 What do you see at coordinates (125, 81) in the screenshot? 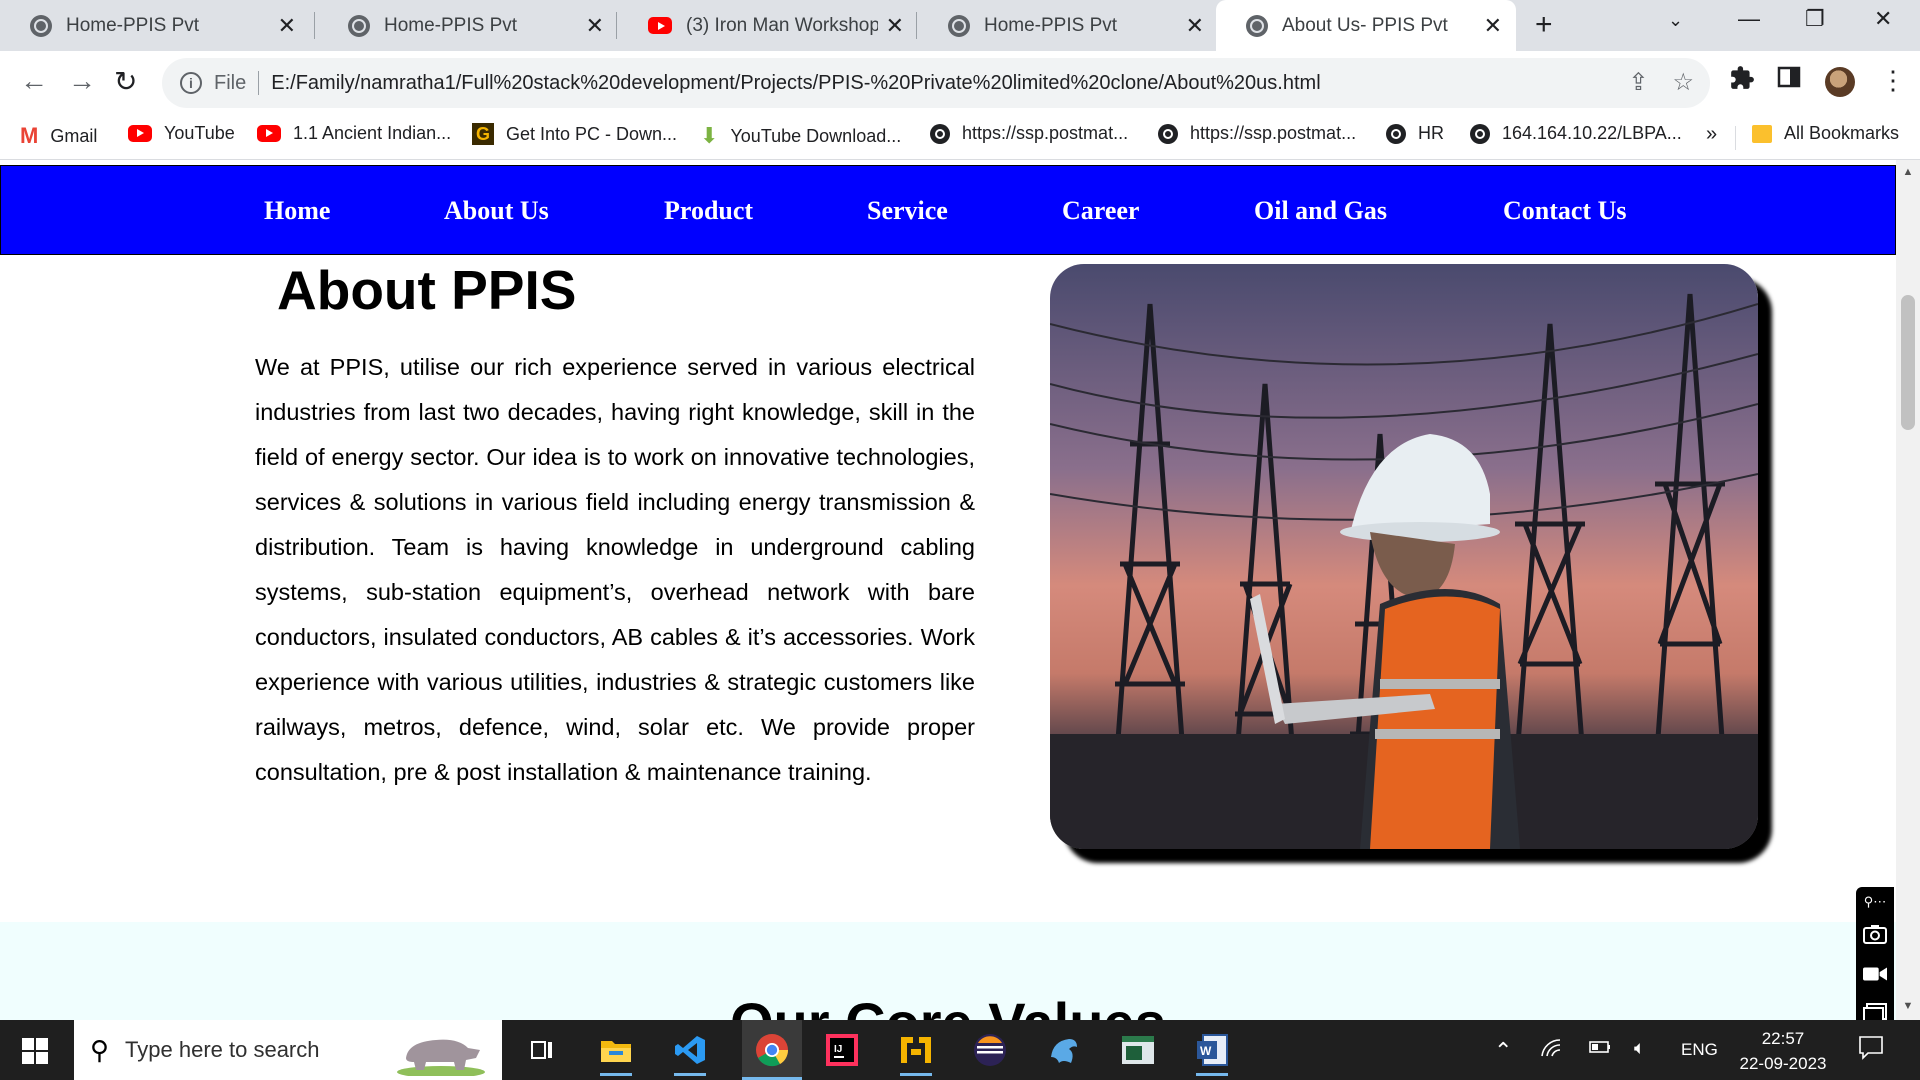
I see `reload-icon: ↻` at bounding box center [125, 81].